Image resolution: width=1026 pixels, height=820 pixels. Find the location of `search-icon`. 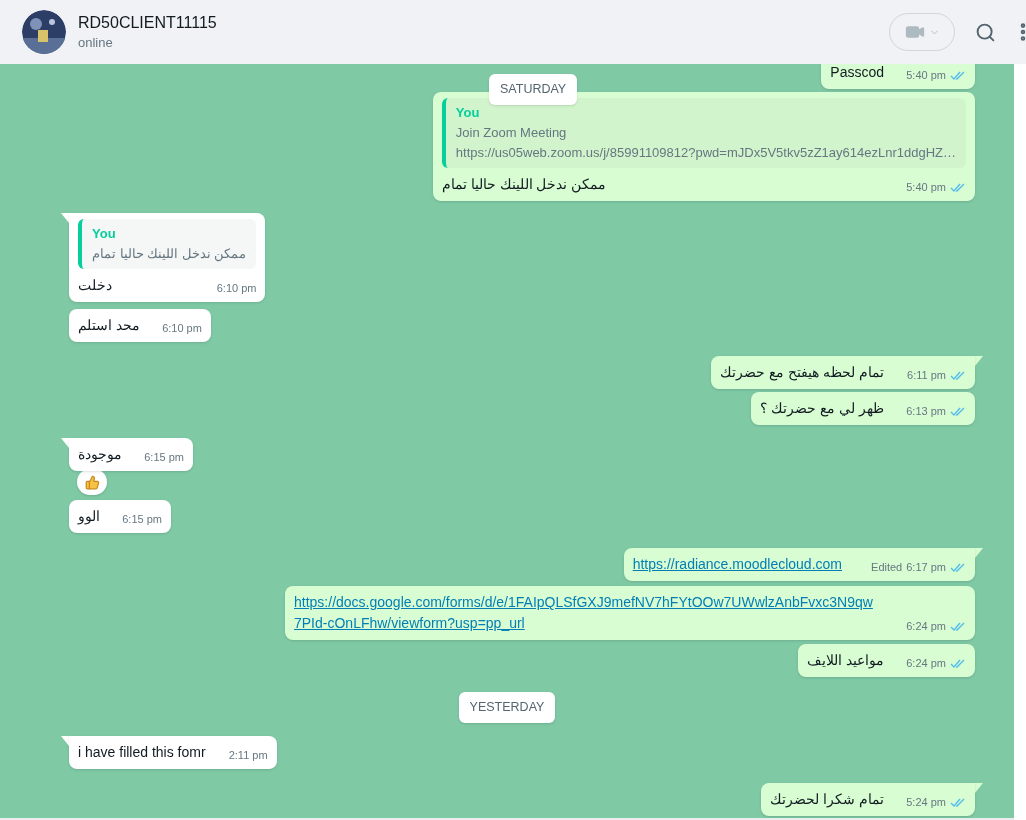

search-icon is located at coordinates (985, 32).